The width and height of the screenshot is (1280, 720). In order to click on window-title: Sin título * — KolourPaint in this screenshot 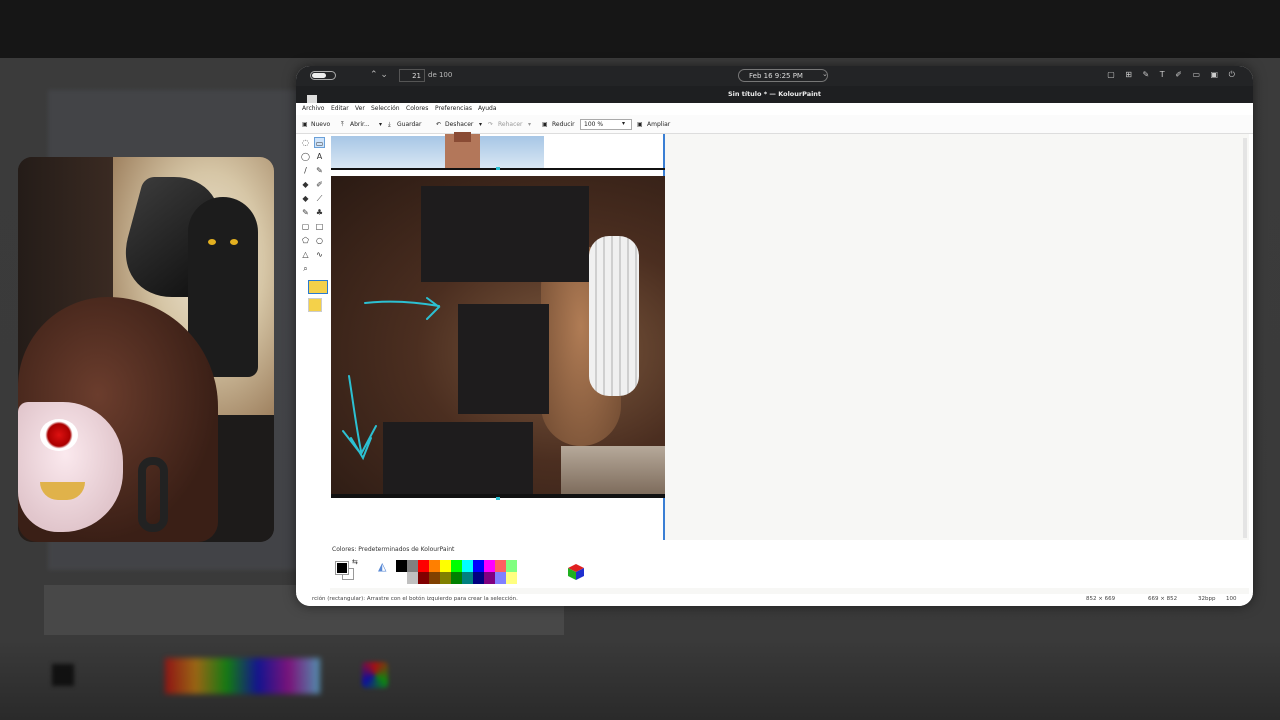, I will do `click(774, 94)`.